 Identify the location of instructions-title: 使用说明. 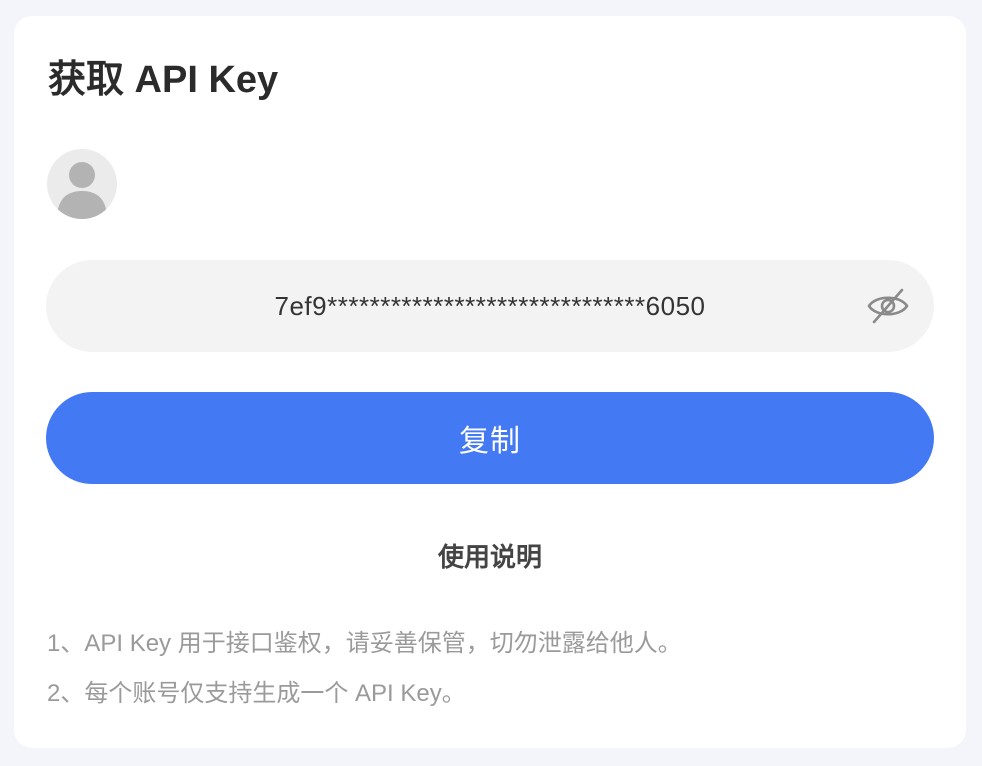
(489, 557).